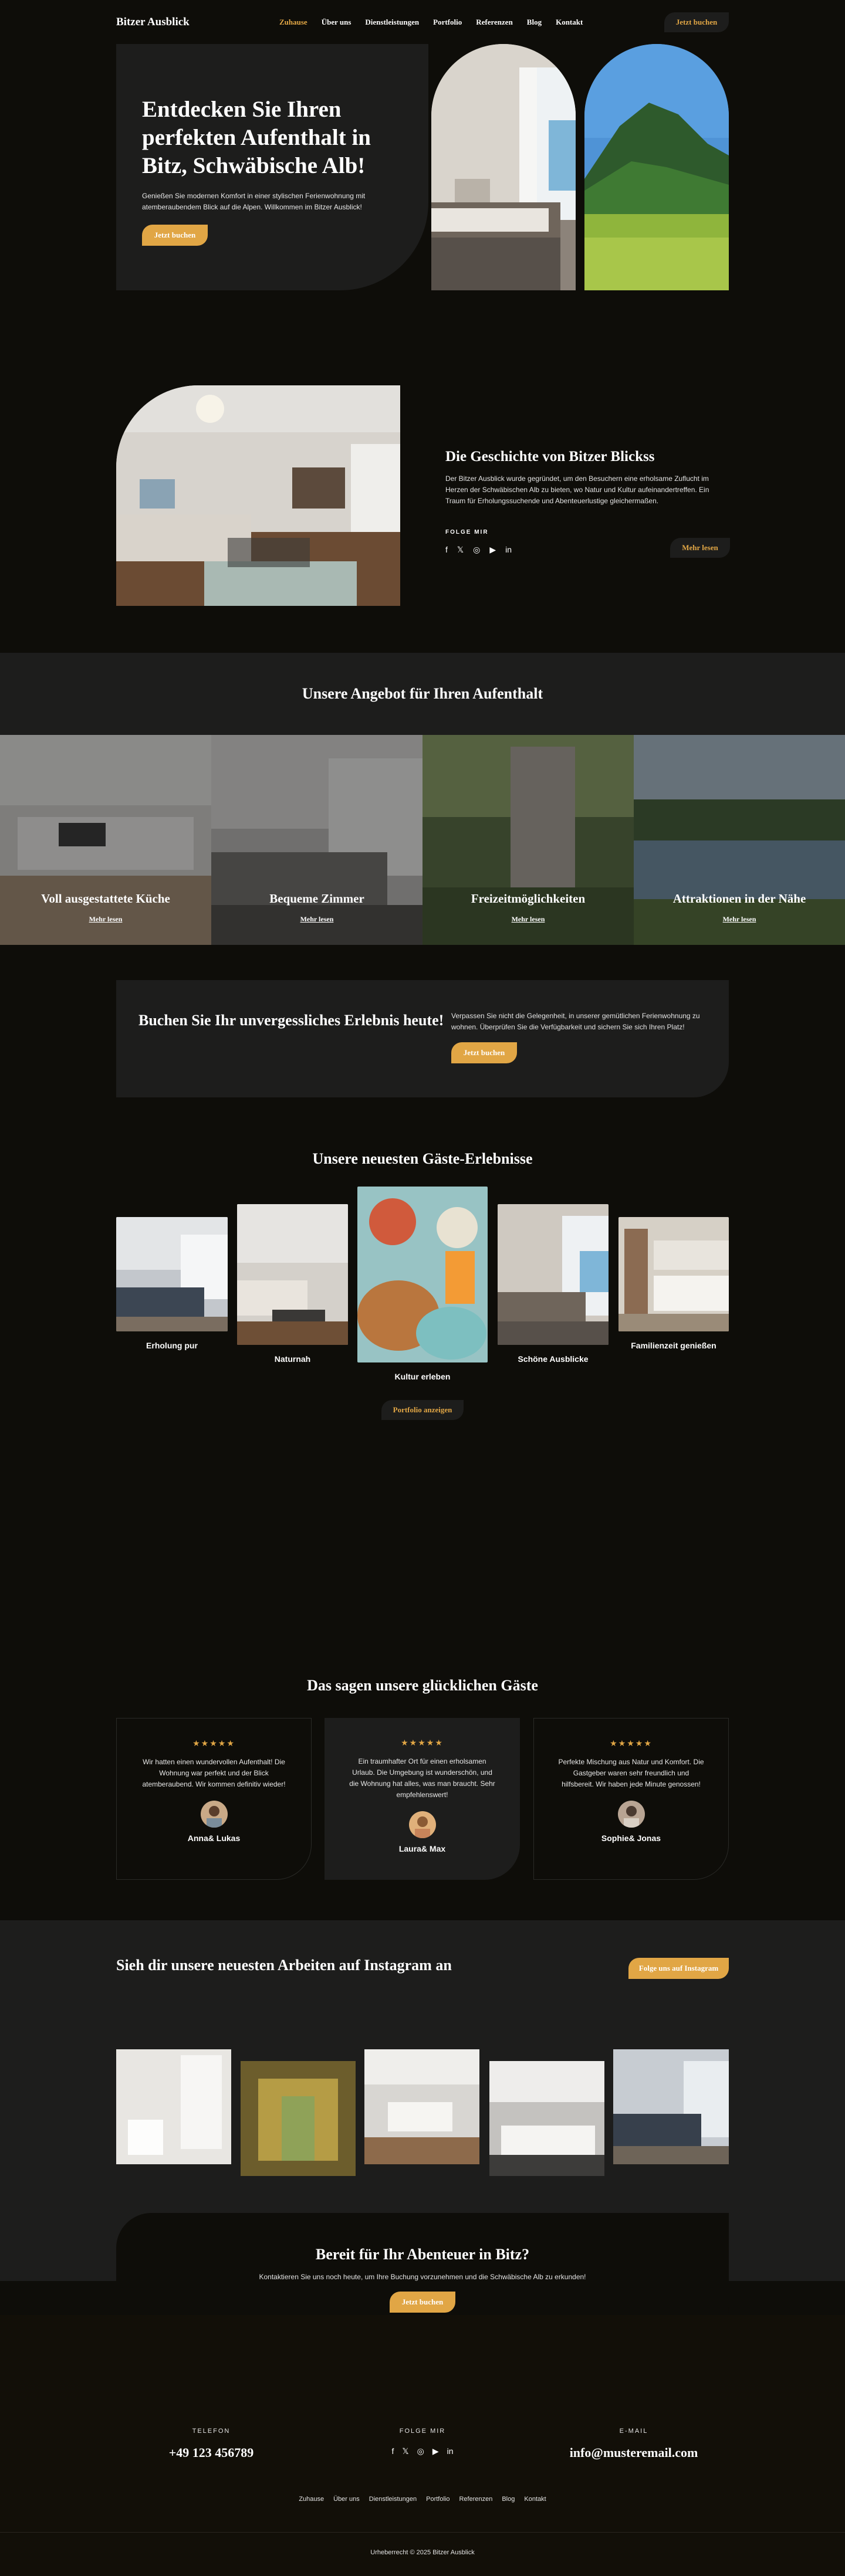  Describe the element at coordinates (553, 1359) in the screenshot. I see `experience-caption: Schöne Ausblicke` at that location.